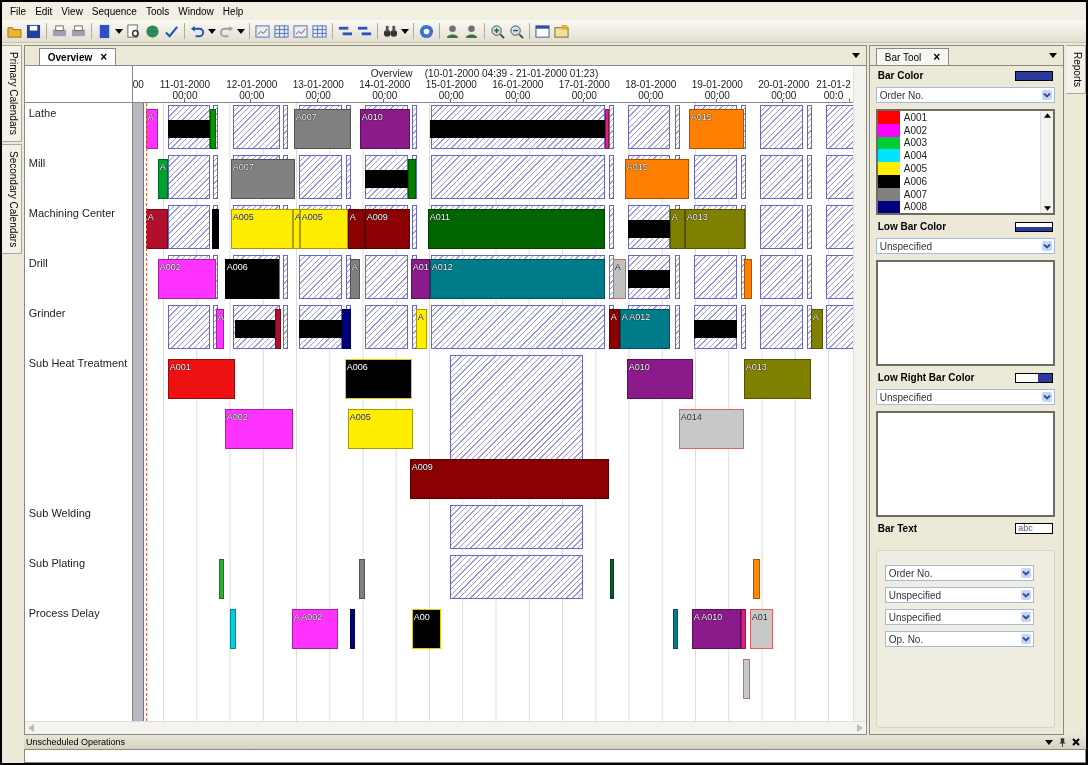 This screenshot has width=1088, height=765. What do you see at coordinates (12, 93) in the screenshot?
I see `side-tab: Primary Calendars` at bounding box center [12, 93].